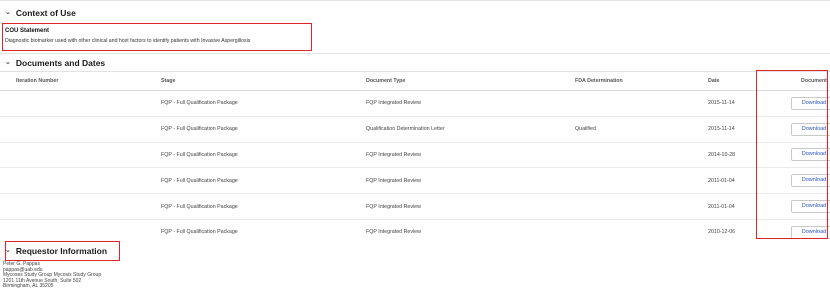 The width and height of the screenshot is (830, 303). Describe the element at coordinates (415, 53) in the screenshot. I see `section-divider` at that location.